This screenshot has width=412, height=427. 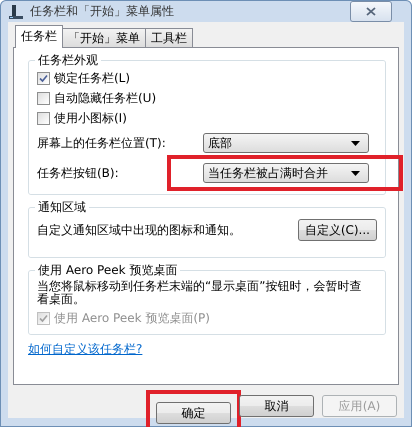 What do you see at coordinates (139, 230) in the screenshot?
I see `group-description: 自定义通知区域中出现的图标和通知。` at bounding box center [139, 230].